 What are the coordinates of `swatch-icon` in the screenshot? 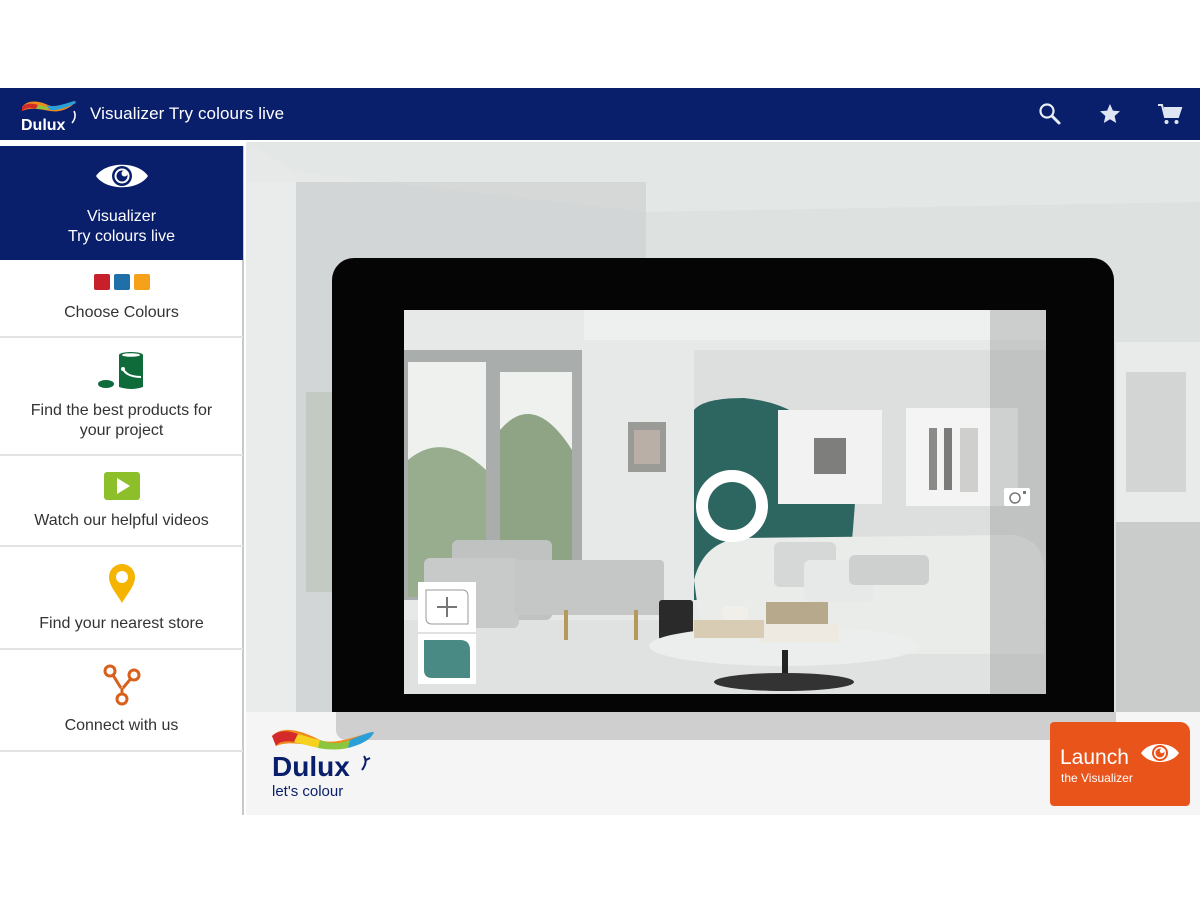 It's located at (447, 659).